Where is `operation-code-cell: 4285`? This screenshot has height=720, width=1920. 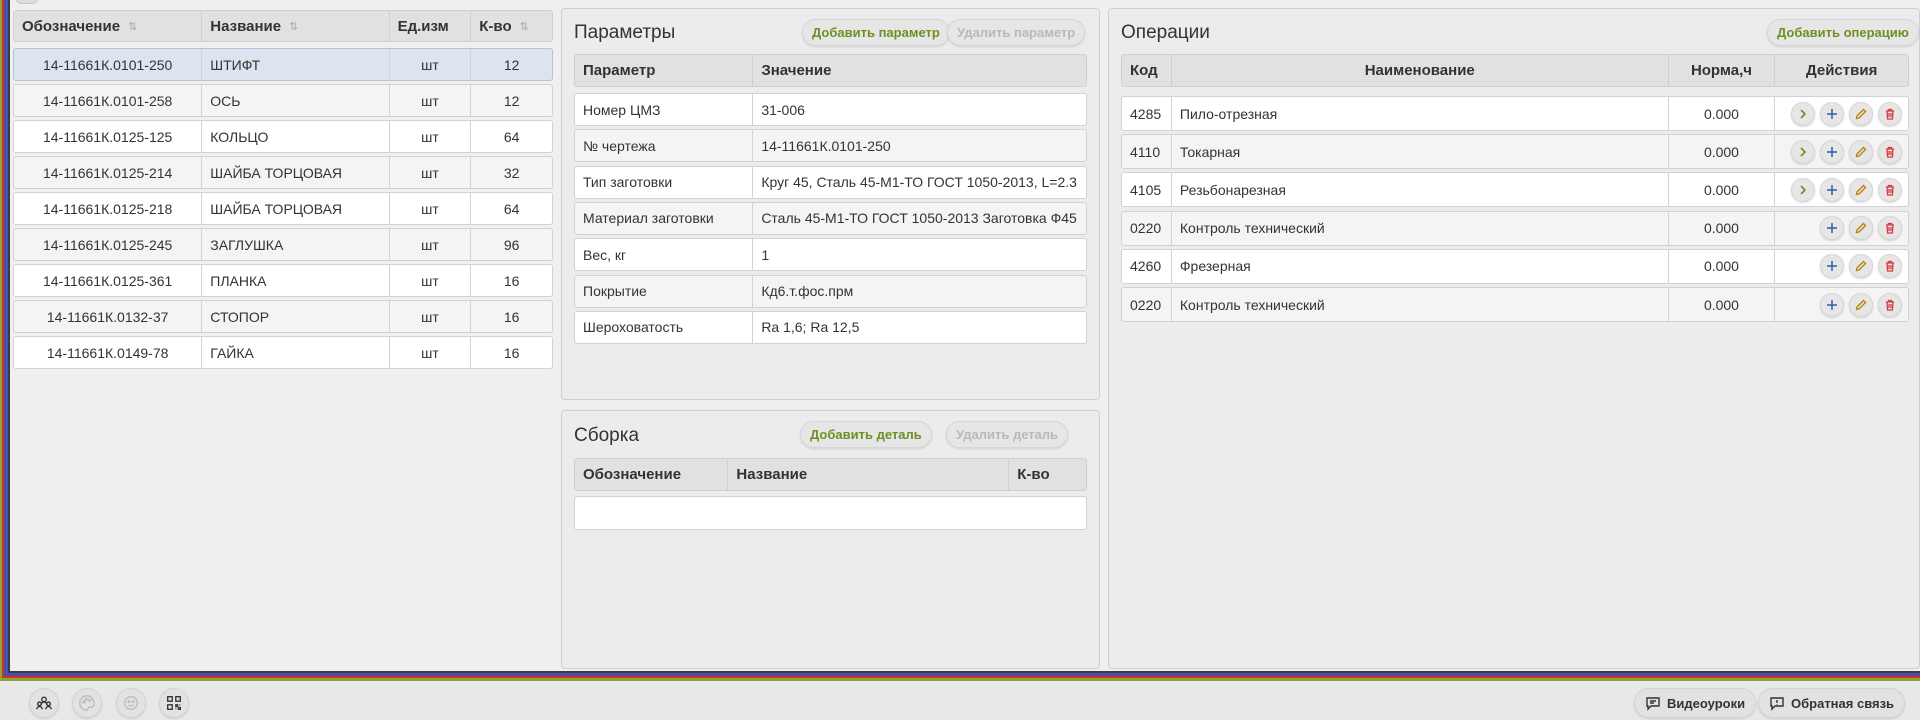 operation-code-cell: 4285 is located at coordinates (1147, 113).